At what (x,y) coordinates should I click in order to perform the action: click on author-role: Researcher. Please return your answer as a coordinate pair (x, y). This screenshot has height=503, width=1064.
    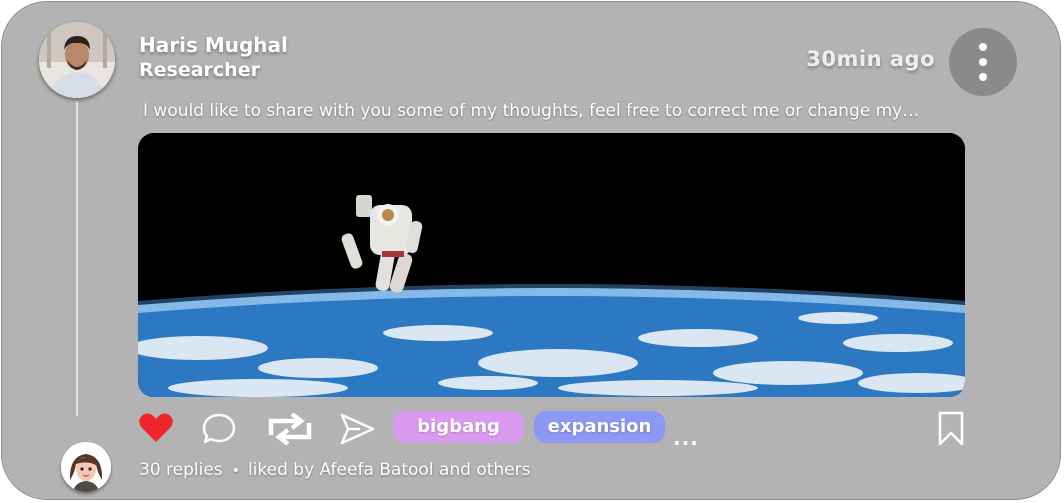
    Looking at the image, I should click on (199, 70).